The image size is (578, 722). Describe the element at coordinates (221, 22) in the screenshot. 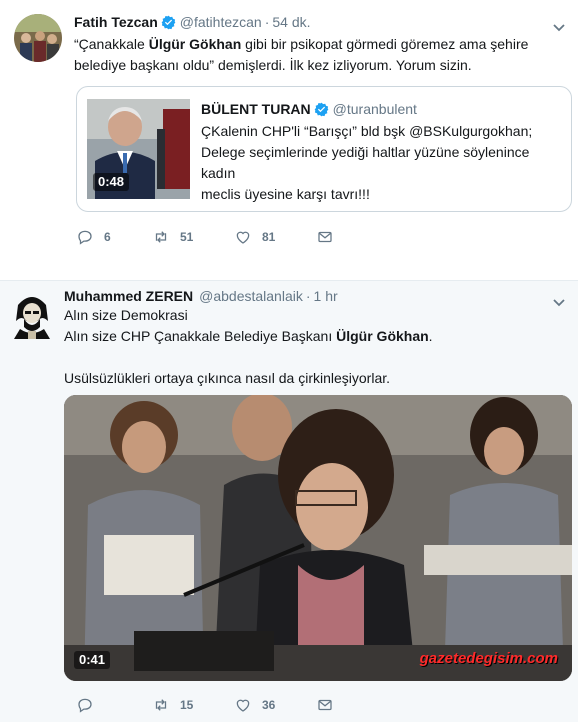

I see `author-handle: @fatihtezcan` at that location.